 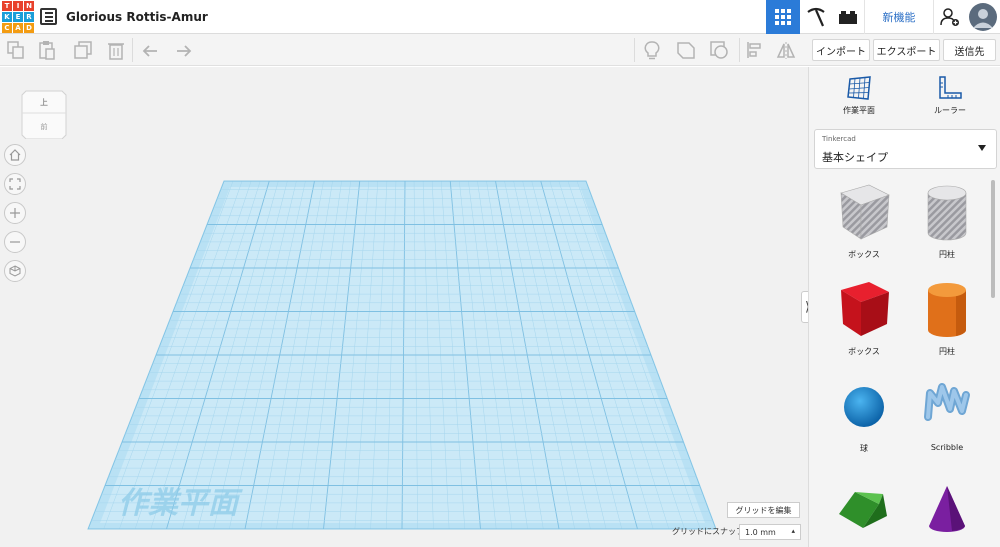 I want to click on workplane-tool-icon, so click(x=859, y=88).